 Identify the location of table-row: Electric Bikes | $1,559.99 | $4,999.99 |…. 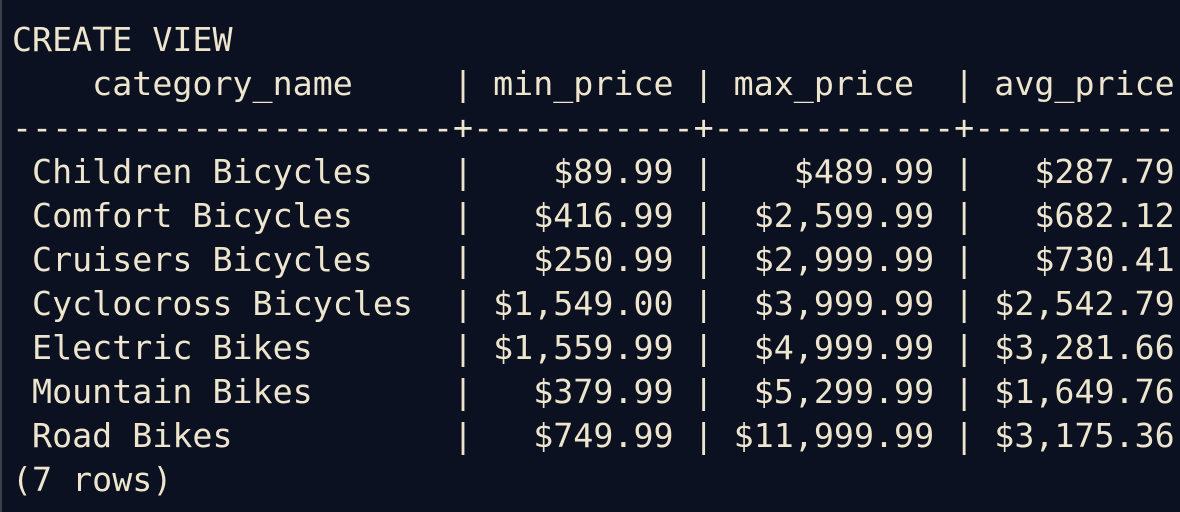
(593, 347).